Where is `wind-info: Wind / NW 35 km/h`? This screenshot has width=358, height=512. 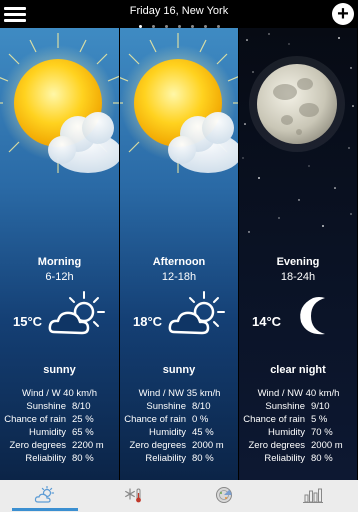
wind-info: Wind / NW 35 km/h is located at coordinates (179, 393).